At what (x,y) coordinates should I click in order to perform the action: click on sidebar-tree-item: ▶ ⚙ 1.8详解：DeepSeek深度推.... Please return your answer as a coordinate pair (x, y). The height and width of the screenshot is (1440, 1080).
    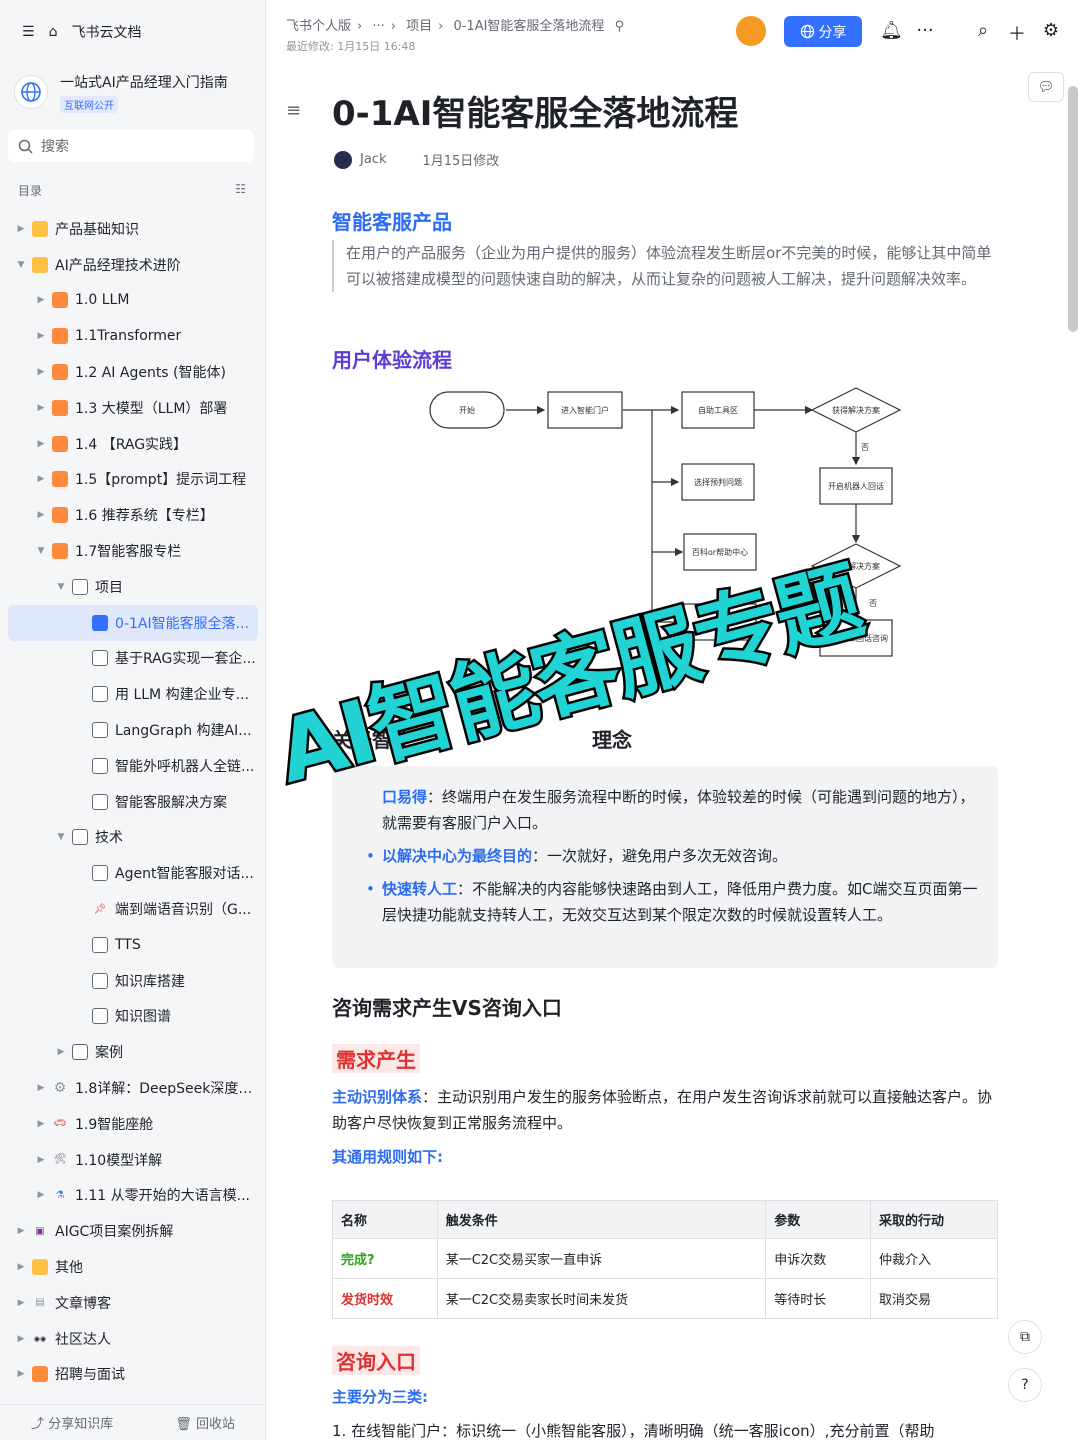
    Looking at the image, I should click on (133, 1088).